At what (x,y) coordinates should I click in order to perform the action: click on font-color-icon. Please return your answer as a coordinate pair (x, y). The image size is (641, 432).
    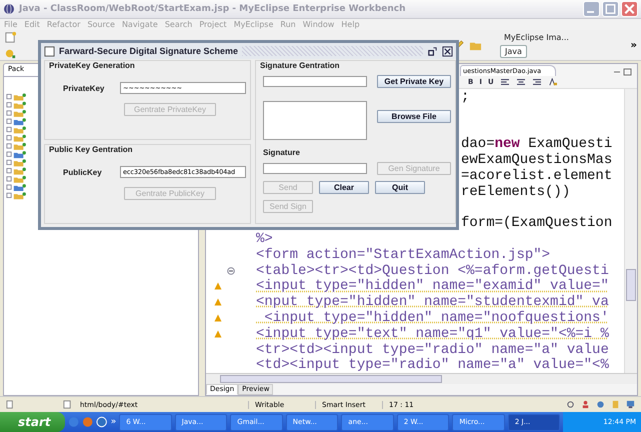
    Looking at the image, I should click on (553, 82).